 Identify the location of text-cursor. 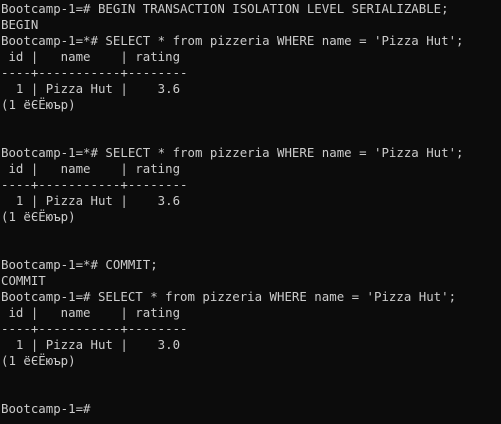
(94, 408).